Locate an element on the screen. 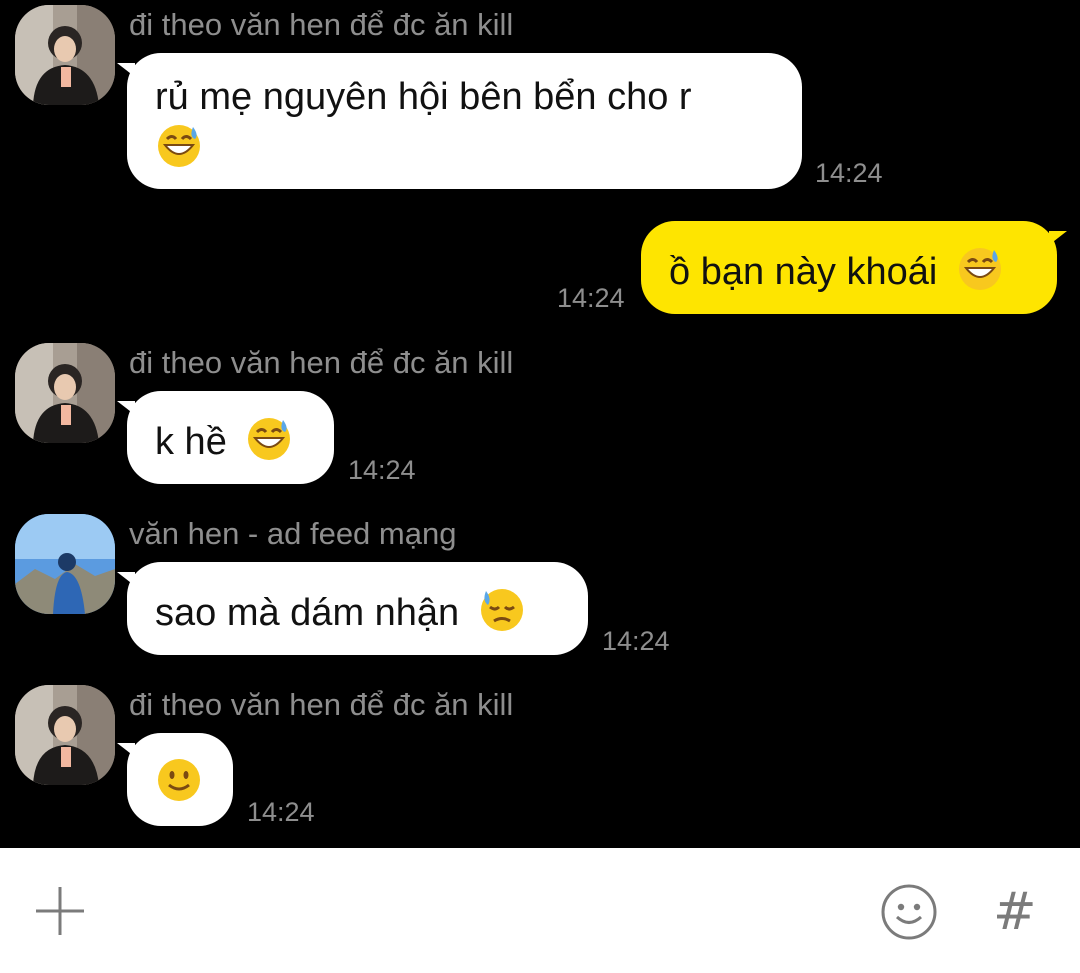 This screenshot has width=1080, height=973. plus-icon is located at coordinates (60, 911).